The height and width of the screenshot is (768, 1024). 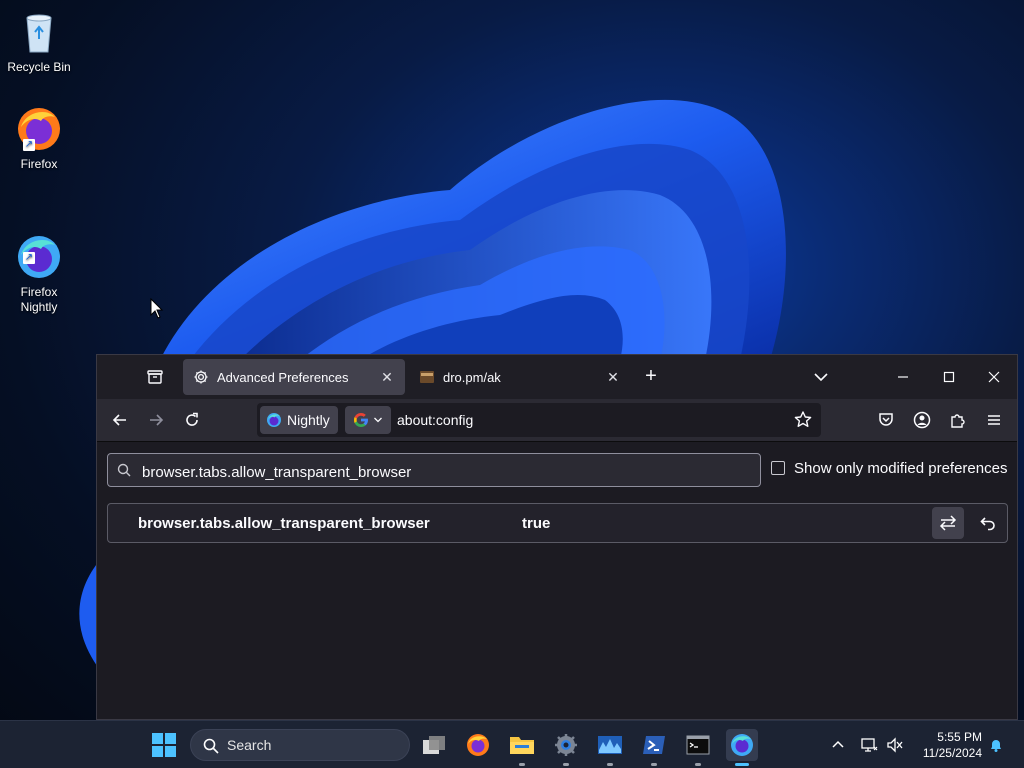 I want to click on taskbar-firefox-nightly, so click(x=742, y=747).